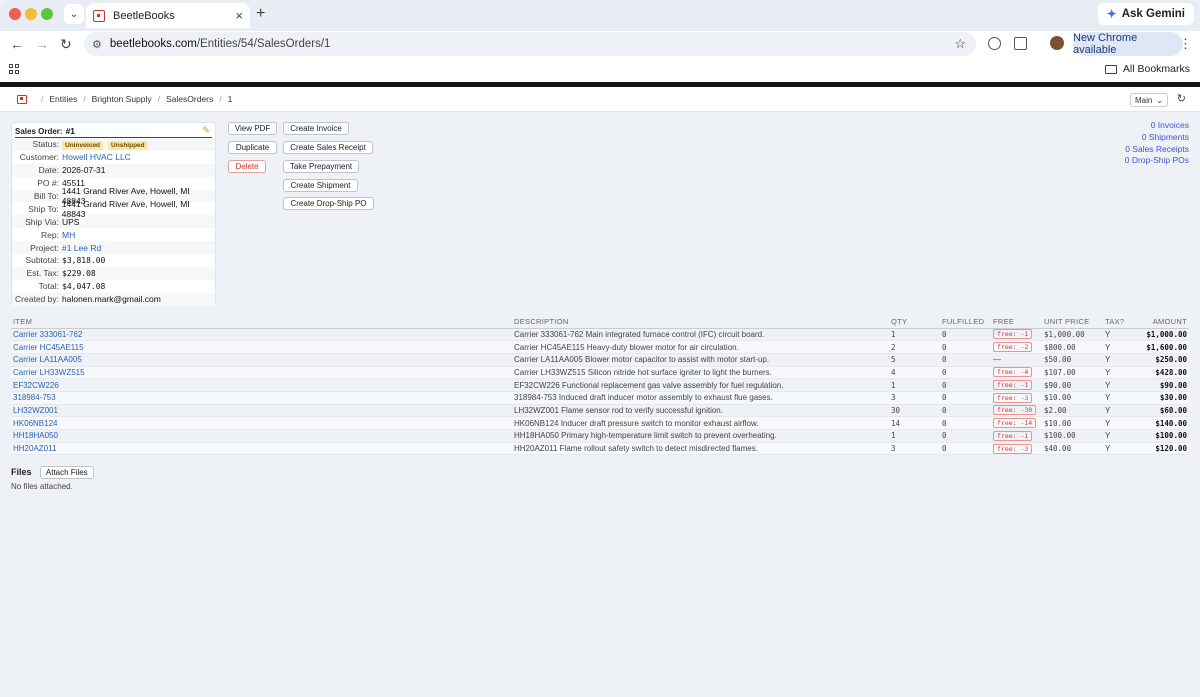  What do you see at coordinates (206, 130) in the screenshot?
I see `edit-pencil-icon: ✎` at bounding box center [206, 130].